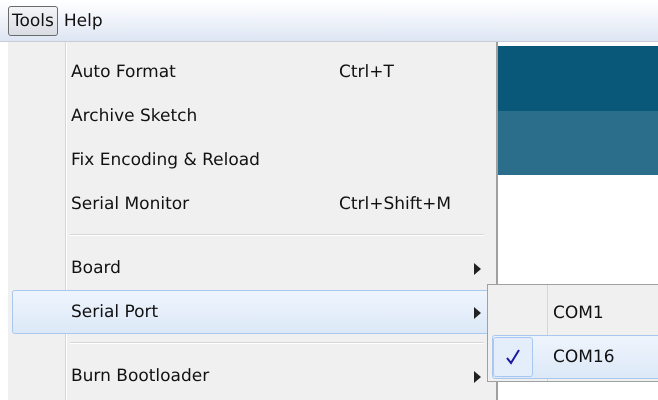 The width and height of the screenshot is (658, 400). What do you see at coordinates (575, 313) in the screenshot?
I see `submenu-item: COM1` at bounding box center [575, 313].